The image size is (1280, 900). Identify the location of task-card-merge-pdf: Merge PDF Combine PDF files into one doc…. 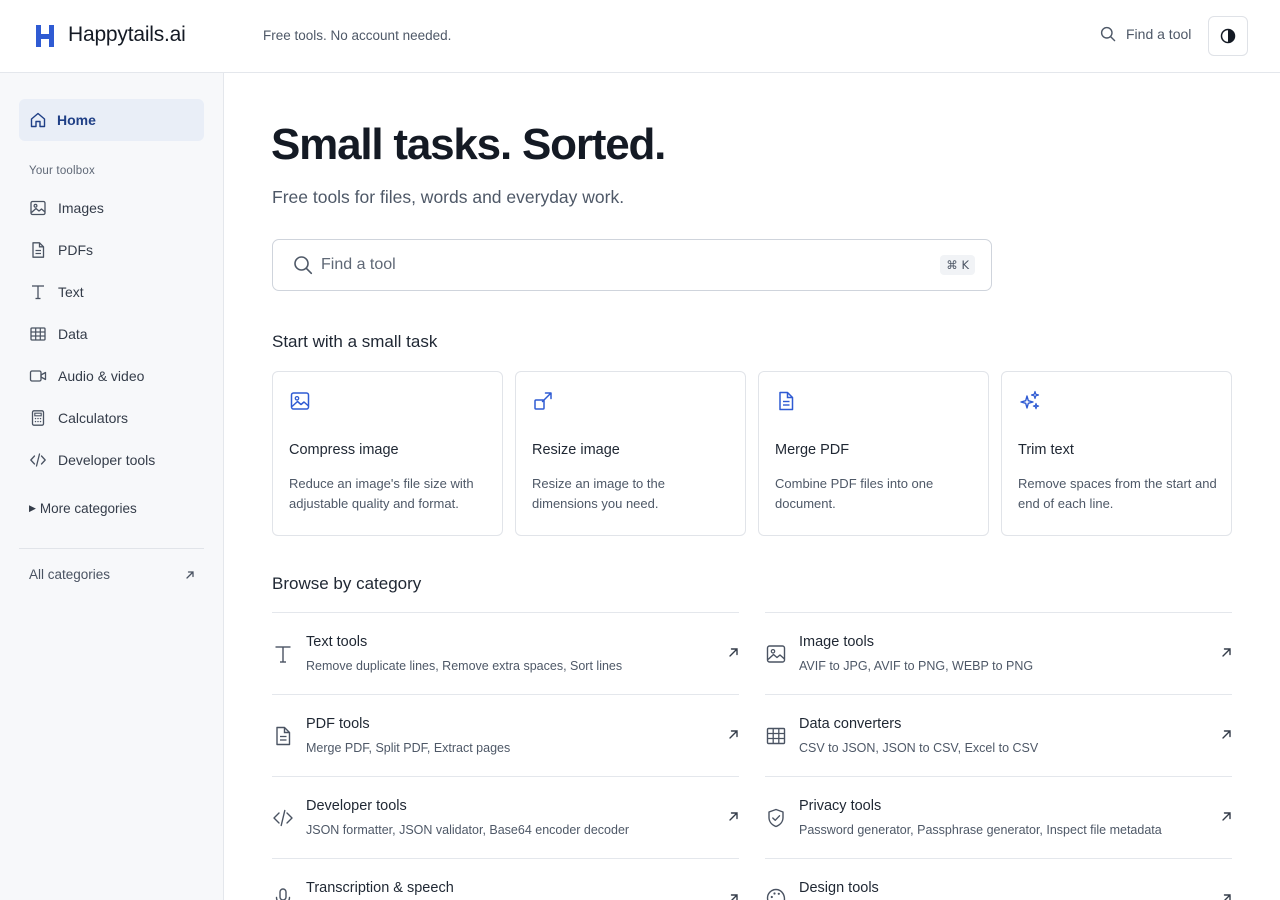
(873, 453).